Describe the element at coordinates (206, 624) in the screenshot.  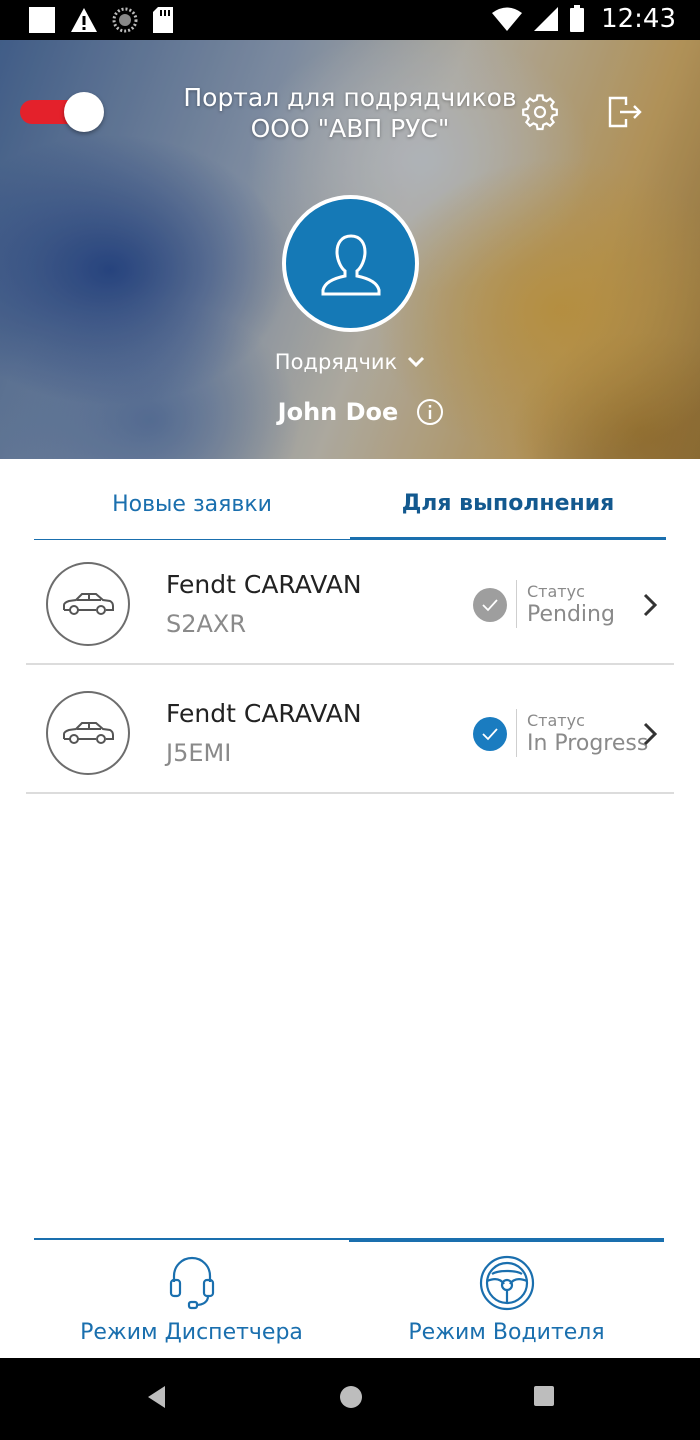
I see `vehicle-code: S2AXR` at that location.